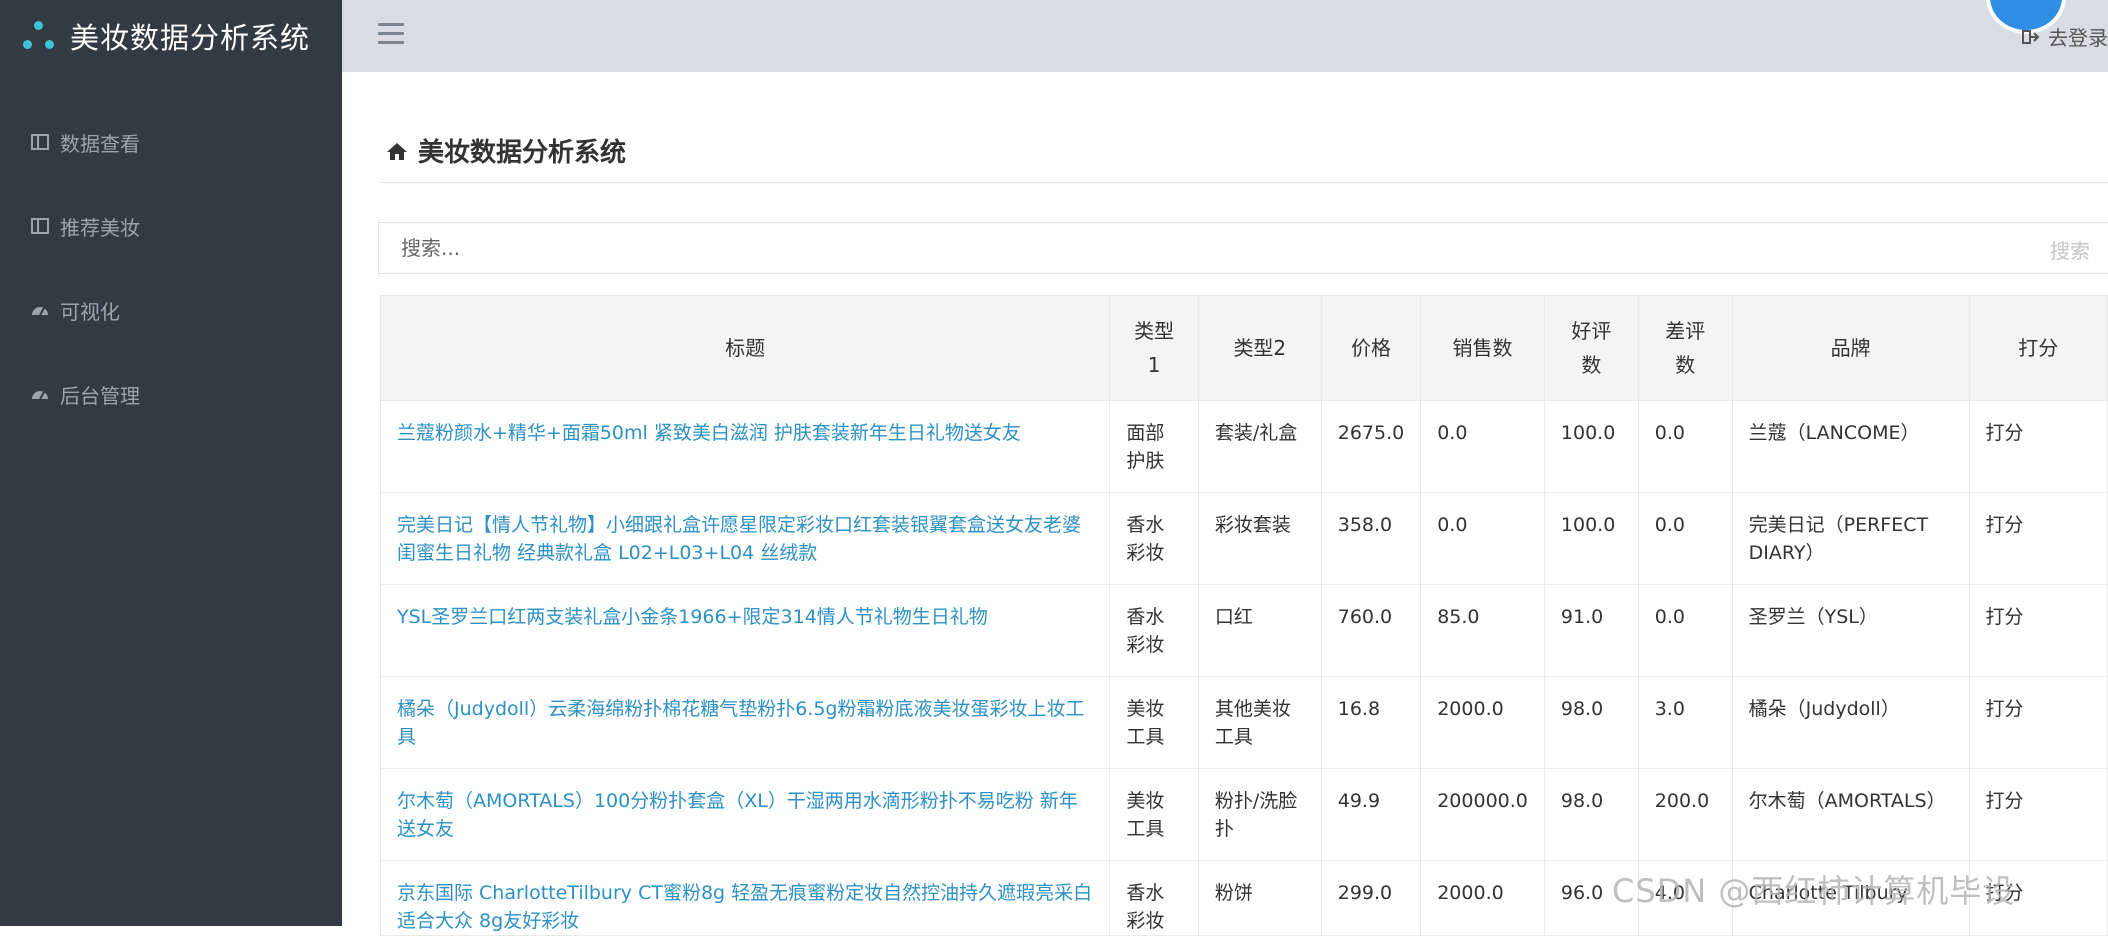 This screenshot has height=936, width=2108. Describe the element at coordinates (1850, 630) in the screenshot. I see `table-cell: 圣罗兰（YSL）` at that location.